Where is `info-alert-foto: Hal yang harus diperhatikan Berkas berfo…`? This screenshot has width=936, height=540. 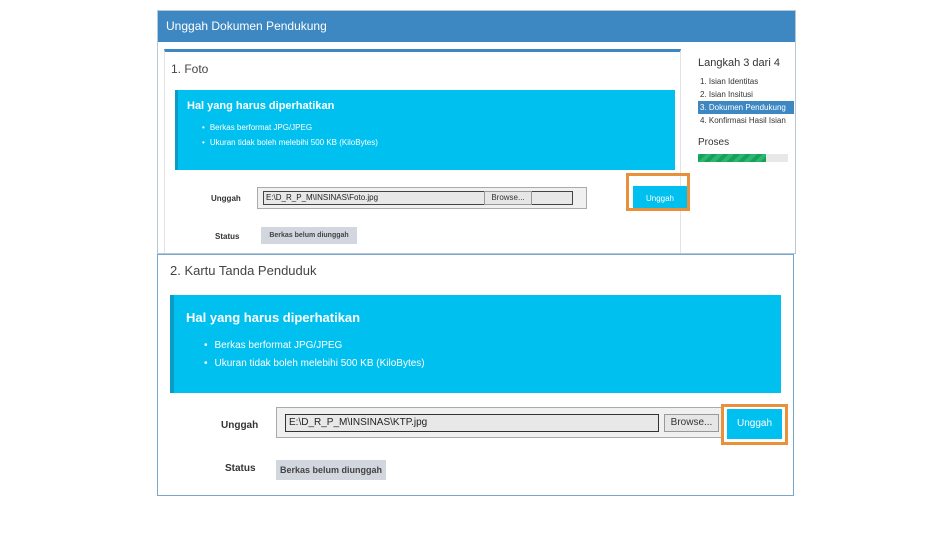 info-alert-foto: Hal yang harus diperhatikan Berkas berfo… is located at coordinates (425, 130).